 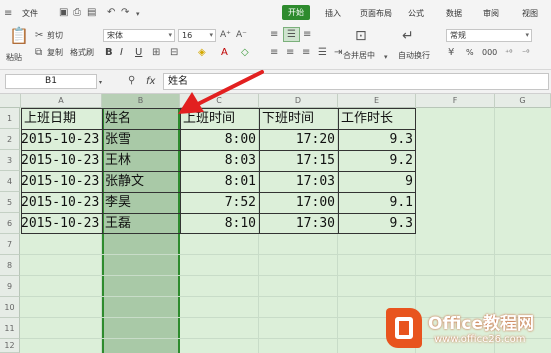 What do you see at coordinates (376, 13) in the screenshot?
I see `tab-page-layout: 页面布局` at bounding box center [376, 13].